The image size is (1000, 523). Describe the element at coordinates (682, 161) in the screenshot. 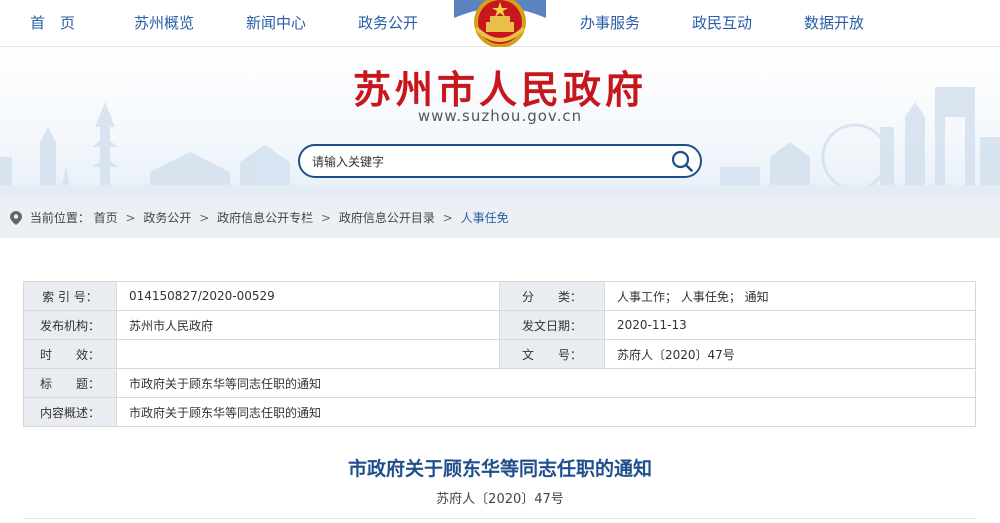

I see `search-icon` at that location.